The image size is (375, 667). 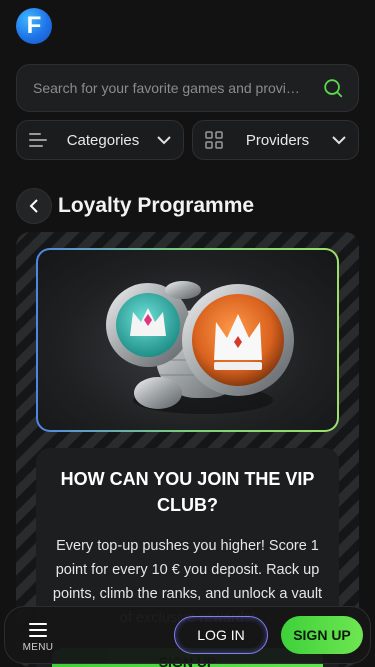 I want to click on categories-icon, so click(x=38, y=140).